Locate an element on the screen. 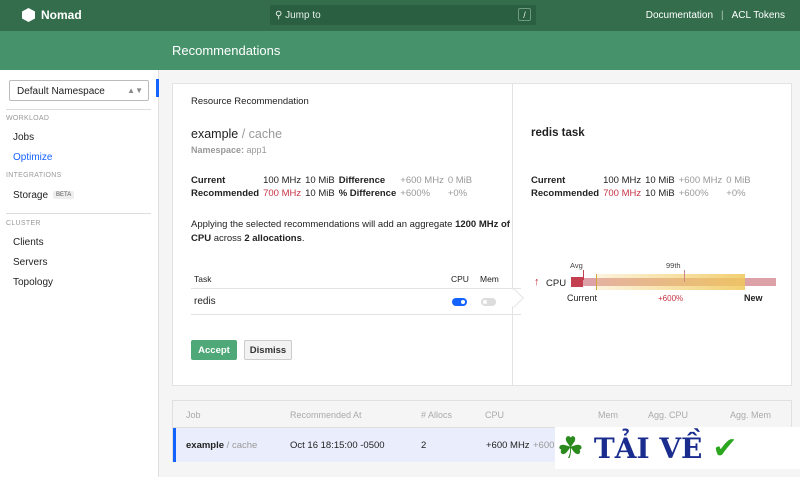 The width and height of the screenshot is (800, 477). avg-label: Avg is located at coordinates (576, 265).